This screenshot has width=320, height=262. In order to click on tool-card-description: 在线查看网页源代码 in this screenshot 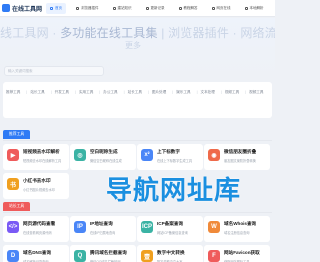, I will do `click(37, 233)`.